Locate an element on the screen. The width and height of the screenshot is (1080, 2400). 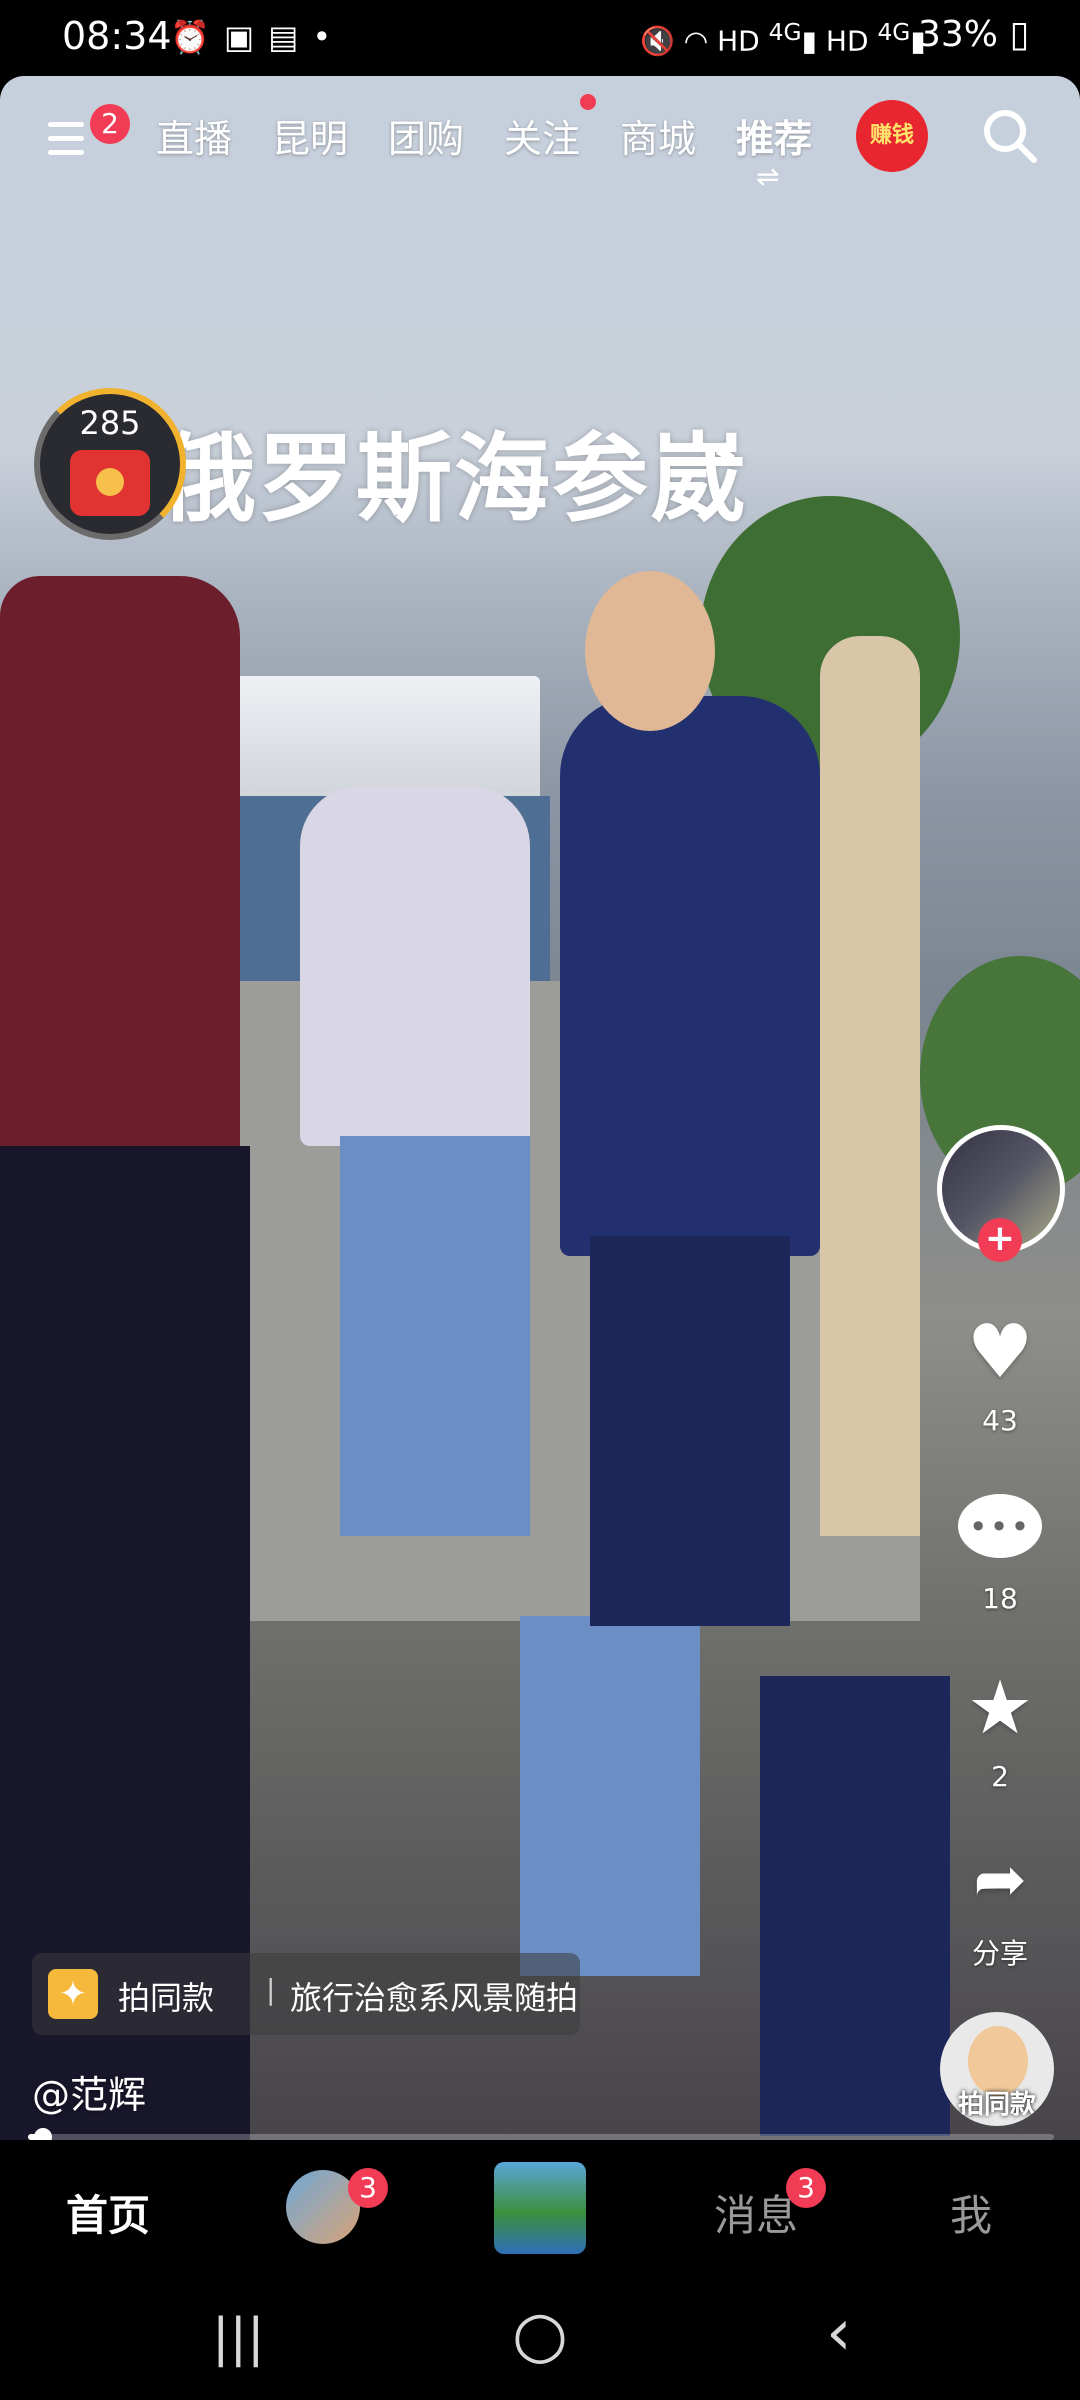
battery-indicator: 33% ▯ is located at coordinates (973, 34).